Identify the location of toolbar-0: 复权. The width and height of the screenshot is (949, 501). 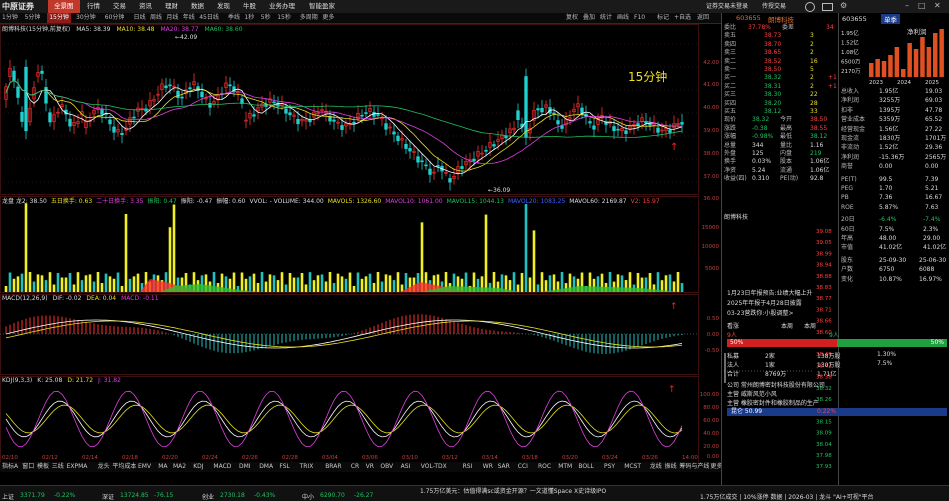
(572, 18).